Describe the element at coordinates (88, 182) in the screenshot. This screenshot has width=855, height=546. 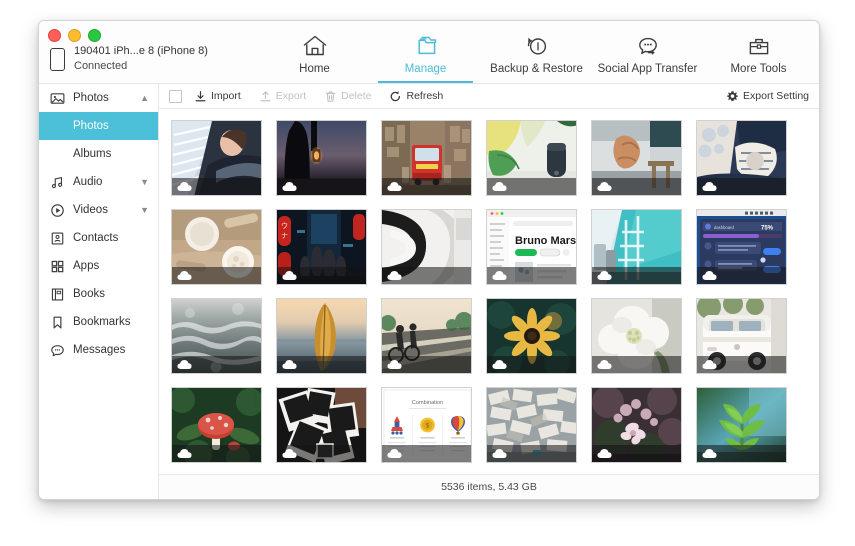
I see `sidebar-item-audio-label: Audio` at that location.